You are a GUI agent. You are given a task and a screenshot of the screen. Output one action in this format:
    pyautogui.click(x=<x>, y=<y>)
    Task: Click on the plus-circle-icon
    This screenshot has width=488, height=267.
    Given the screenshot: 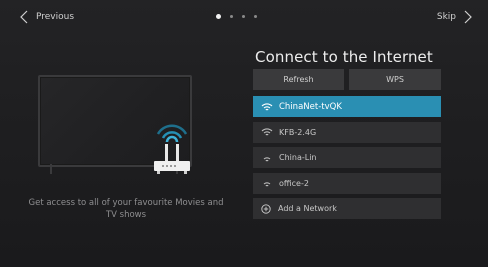 What is the action you would take?
    pyautogui.click(x=266, y=208)
    